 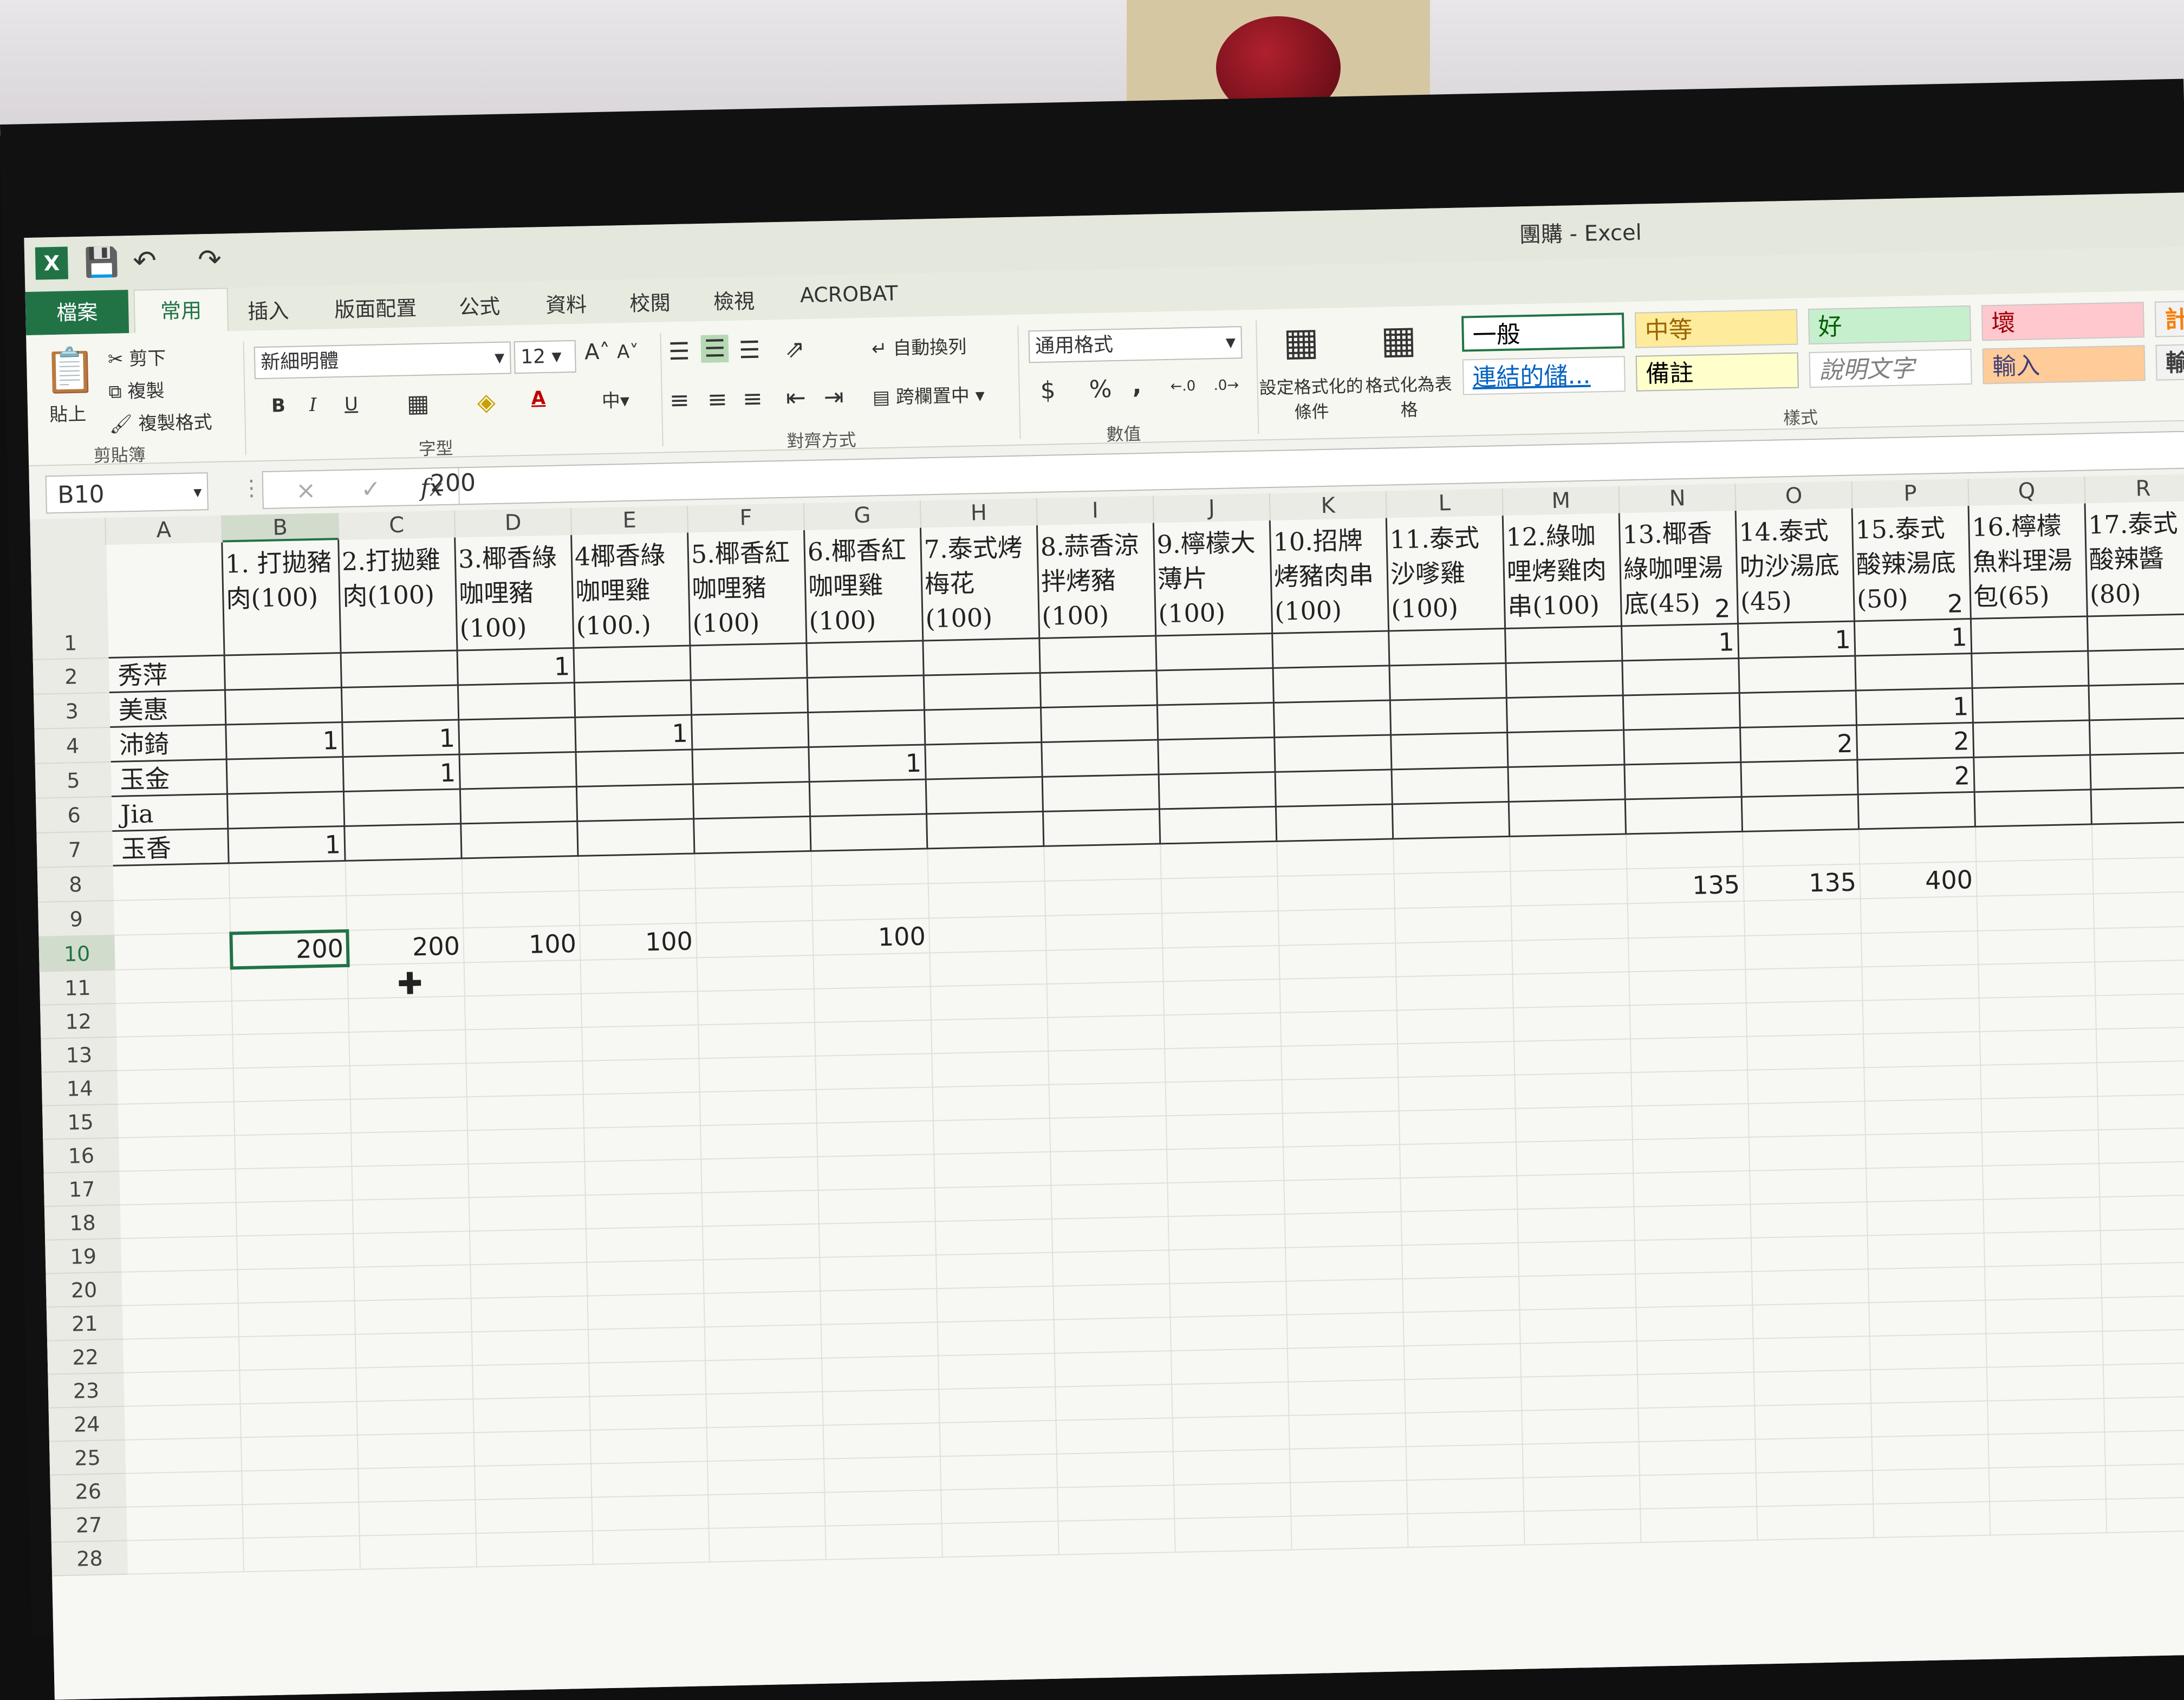 What do you see at coordinates (874, 1072) in the screenshot?
I see `cell-g14` at bounding box center [874, 1072].